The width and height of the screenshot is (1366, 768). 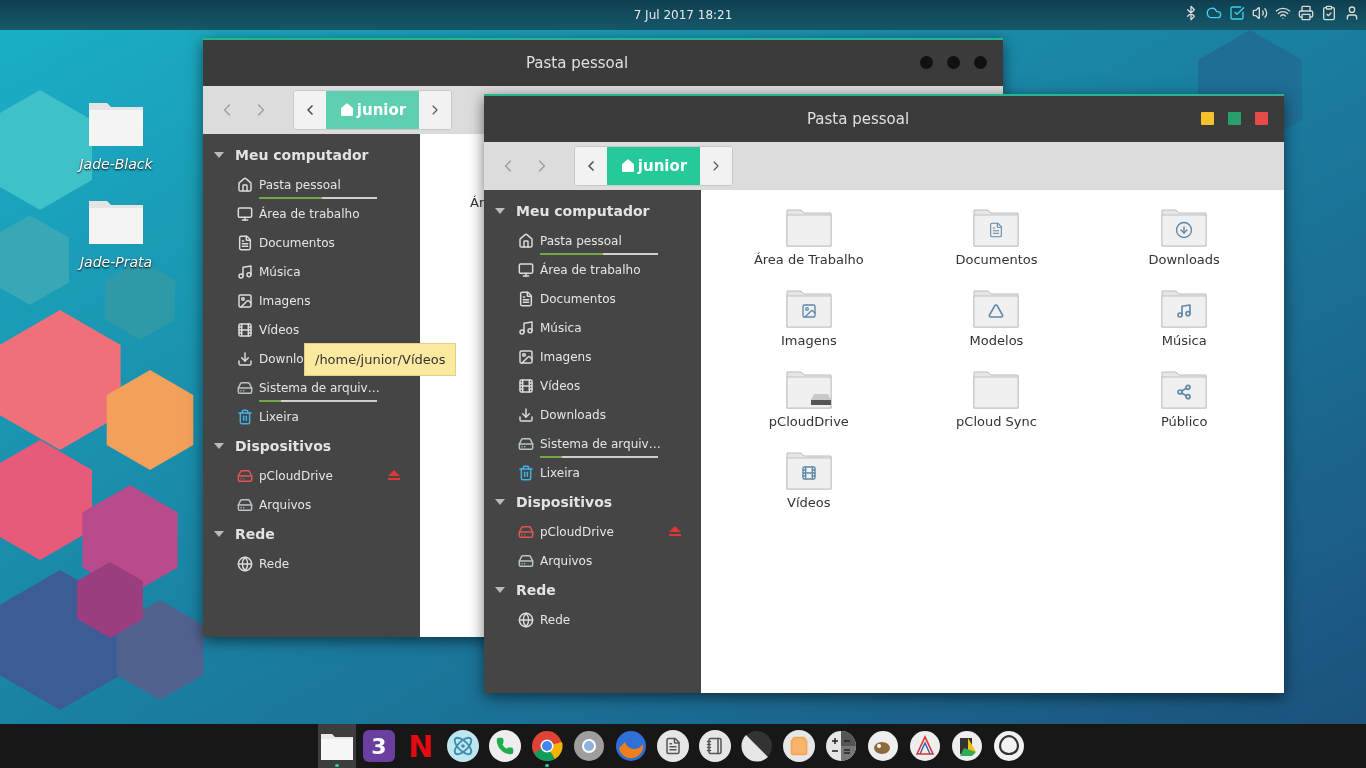 I want to click on file-label: Vídeos, so click(x=809, y=502).